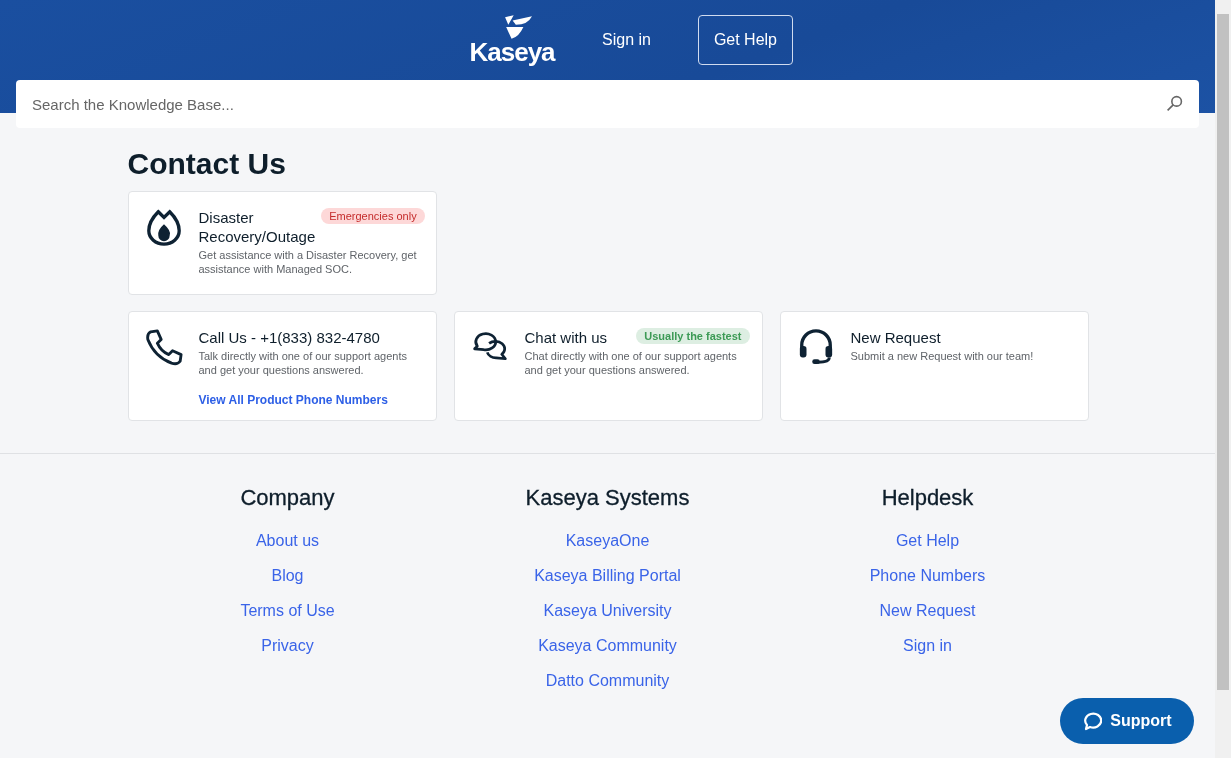 The image size is (1231, 758). Describe the element at coordinates (512, 40) in the screenshot. I see `kaseya-logo: Kaseya` at that location.